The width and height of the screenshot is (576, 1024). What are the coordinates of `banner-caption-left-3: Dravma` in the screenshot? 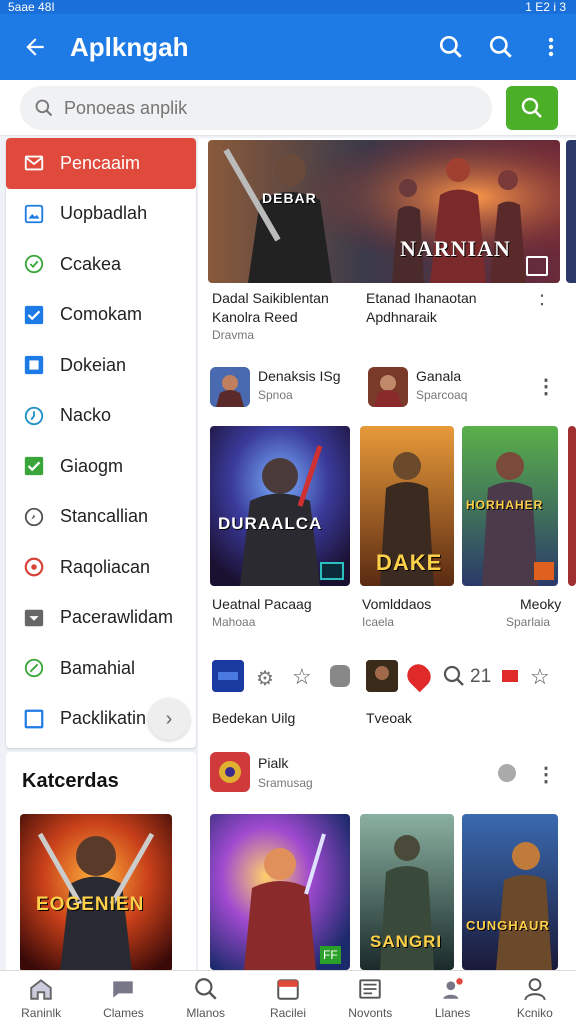 It's located at (233, 335).